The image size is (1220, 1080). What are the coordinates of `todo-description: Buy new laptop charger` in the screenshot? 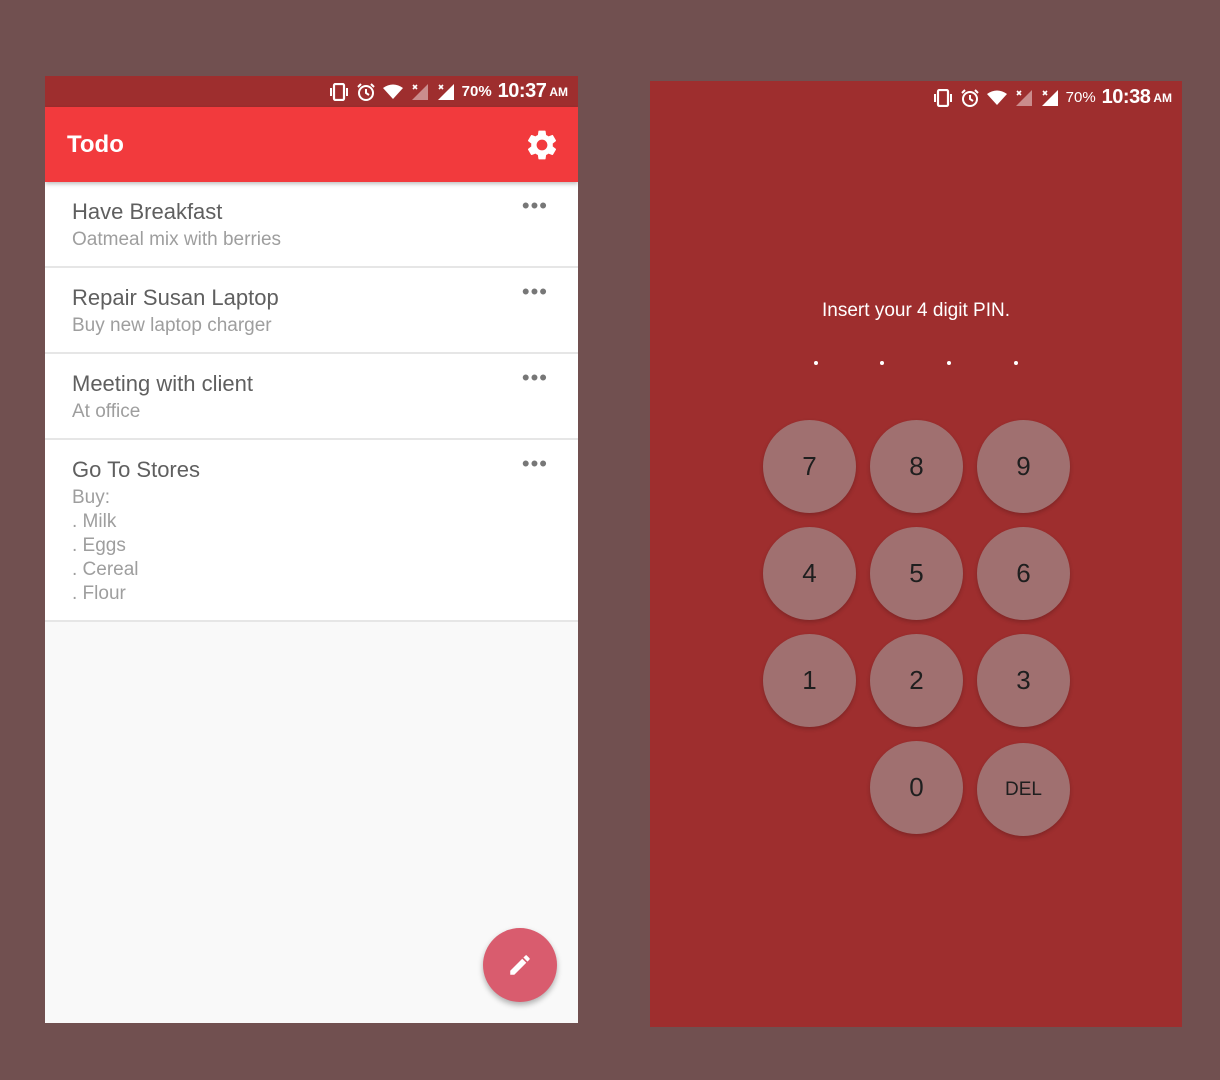 It's located at (172, 325).